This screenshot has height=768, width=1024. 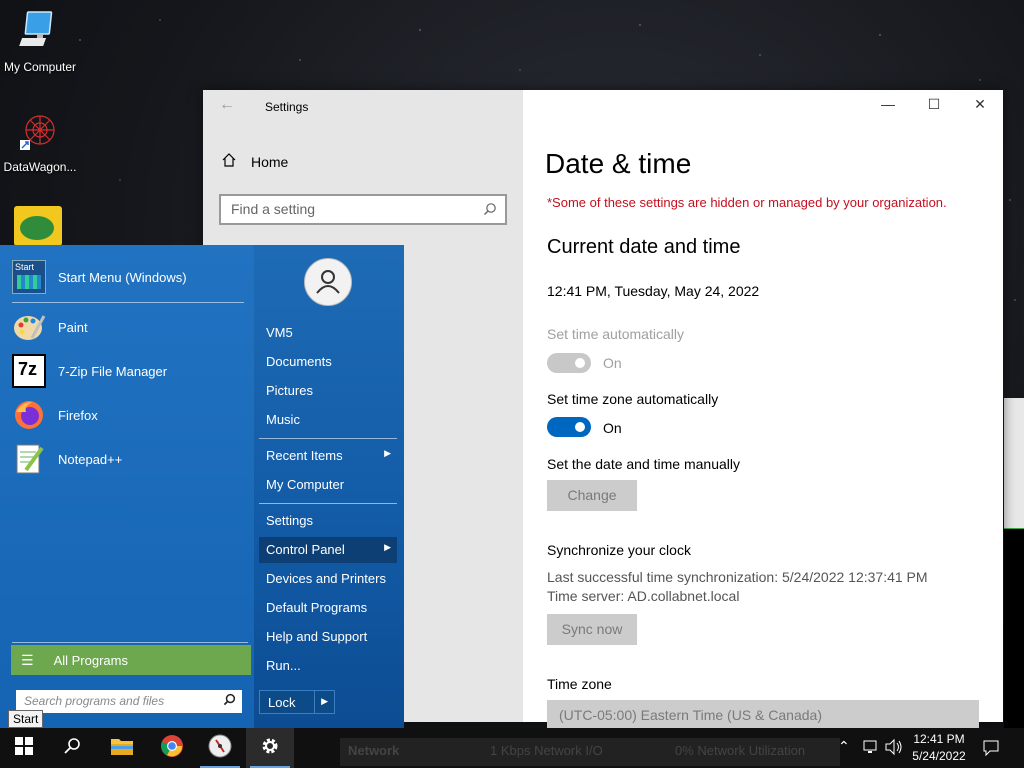 I want to click on gear-icon, so click(x=270, y=748).